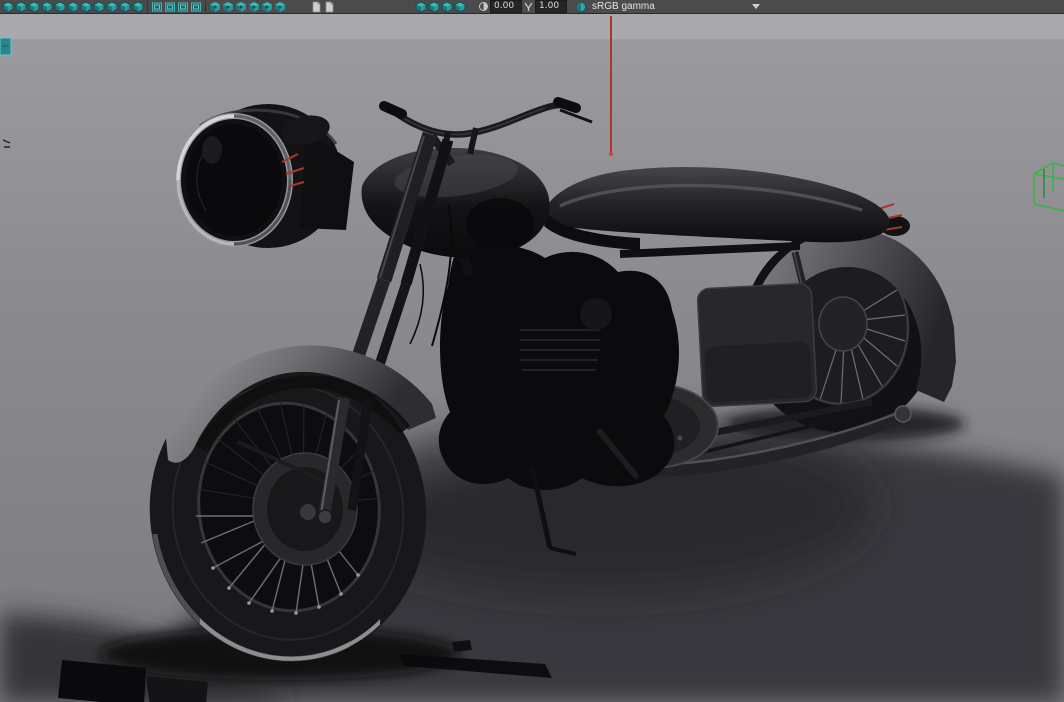 This screenshot has height=702, width=1064. What do you see at coordinates (138, 7) in the screenshot?
I see `resolution-gate-icon` at bounding box center [138, 7].